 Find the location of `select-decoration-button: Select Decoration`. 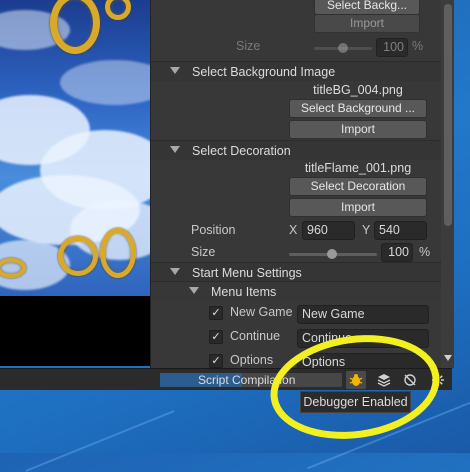

select-decoration-button: Select Decoration is located at coordinates (358, 186).